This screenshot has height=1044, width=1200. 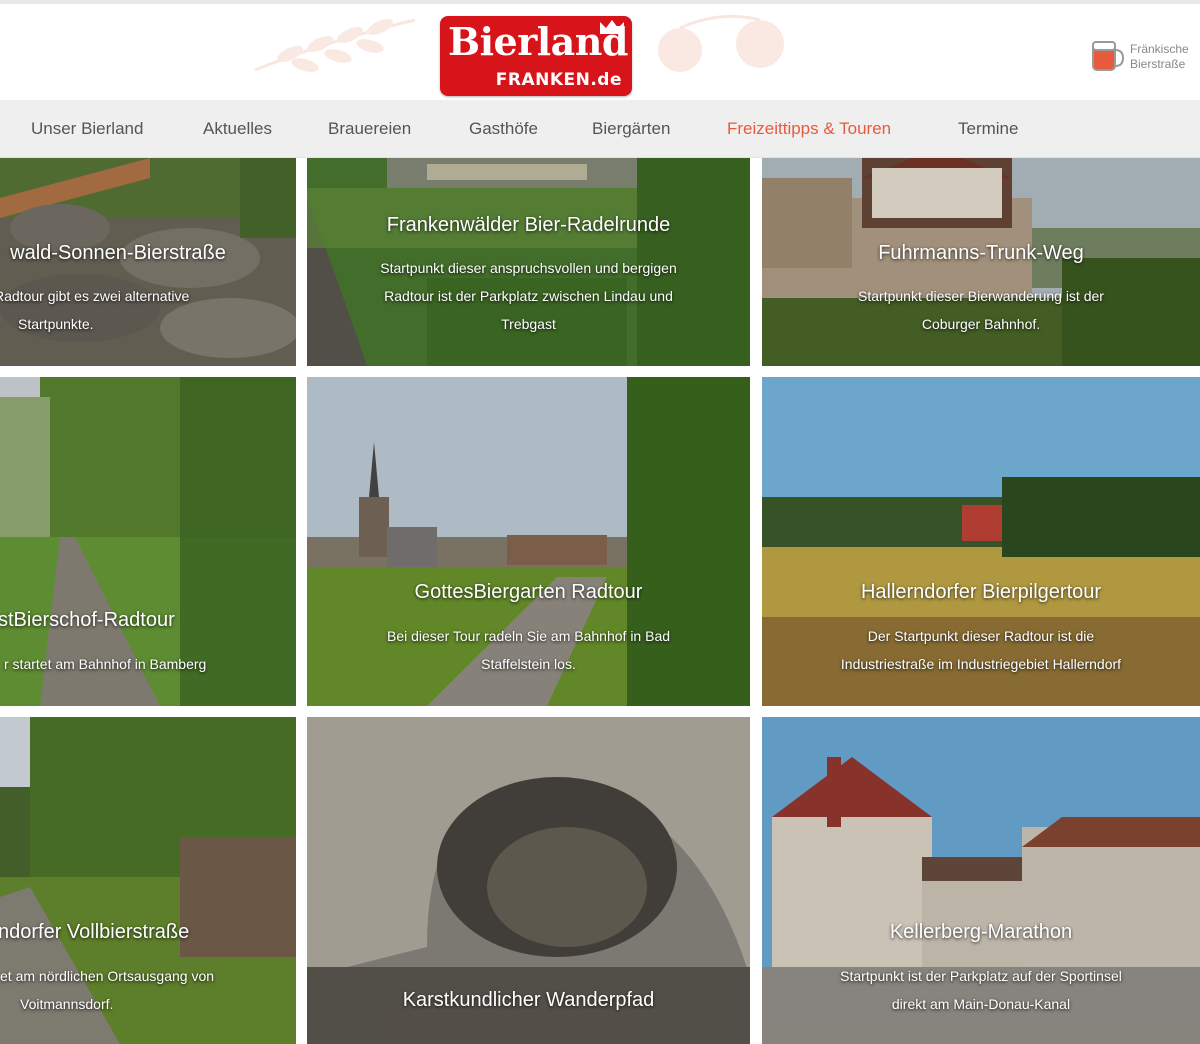 I want to click on nav-item-unser-bierland: Unser Bierland, so click(x=87, y=129).